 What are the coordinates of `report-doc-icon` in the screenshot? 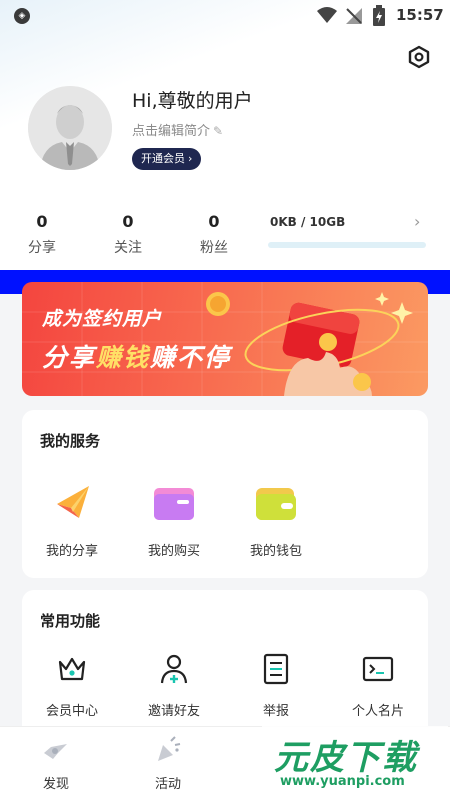 It's located at (276, 669).